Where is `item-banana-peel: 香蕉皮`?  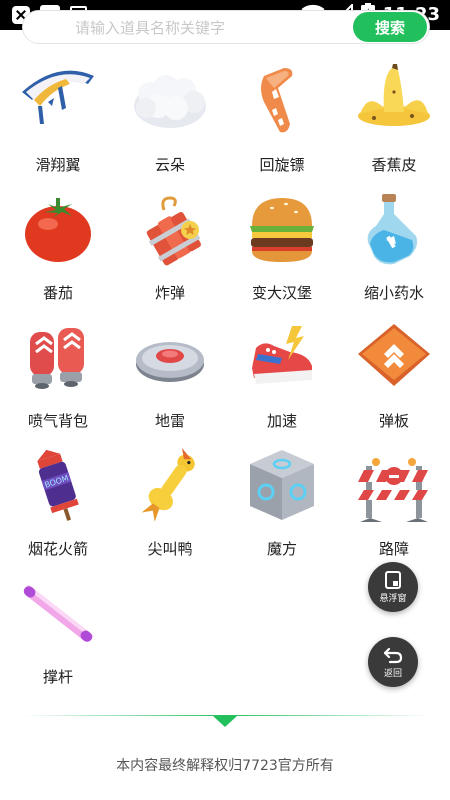 item-banana-peel: 香蕉皮 is located at coordinates (394, 126).